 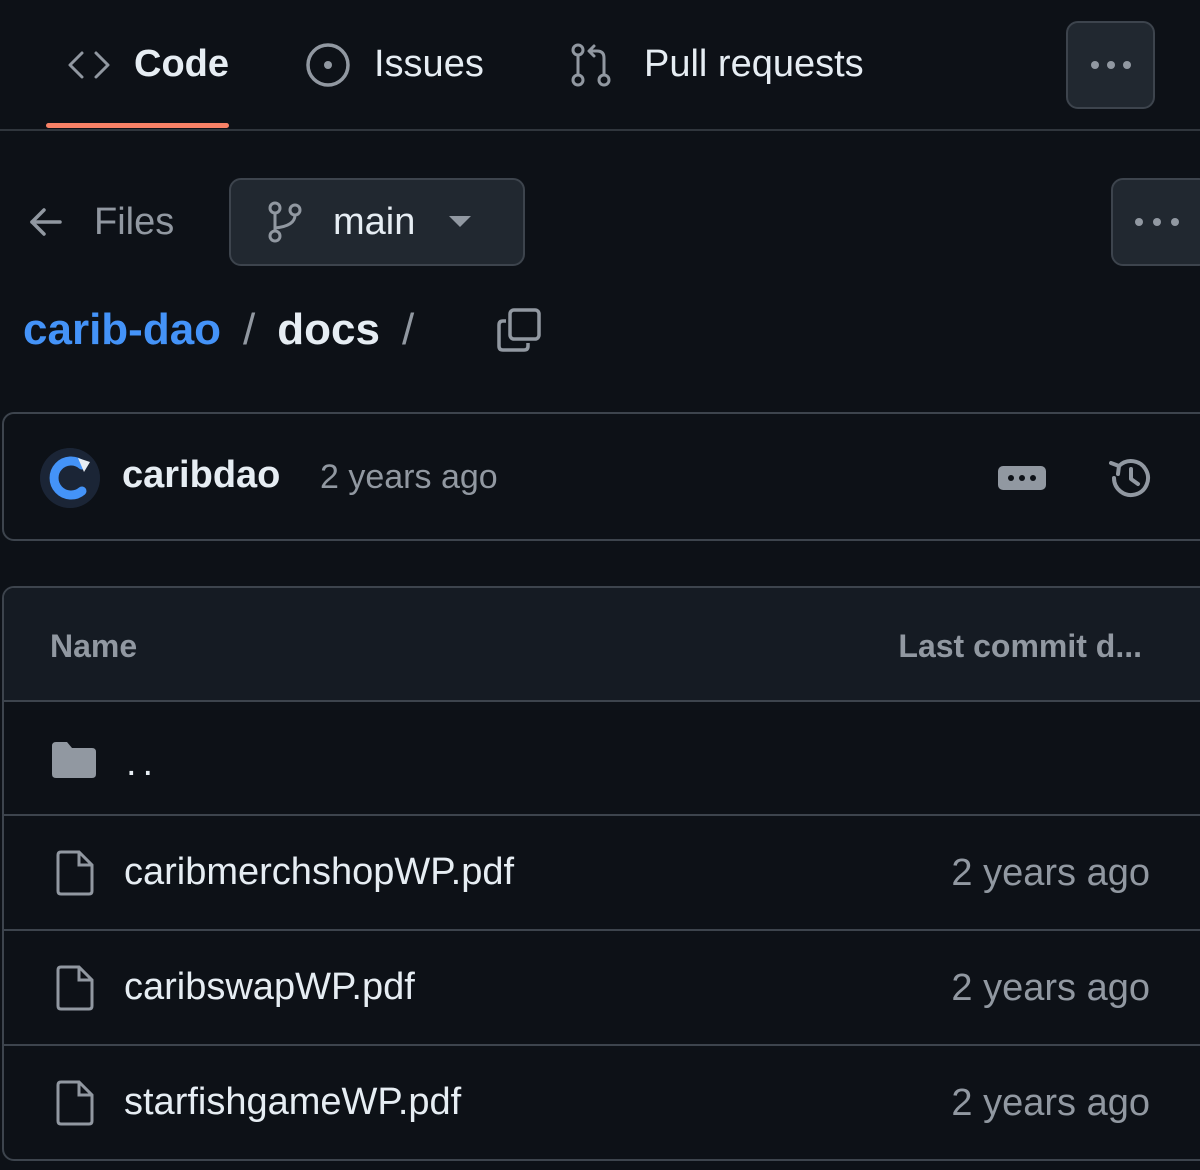 I want to click on latest-commit-box: caribdao 2 years ago, so click(x=601, y=476).